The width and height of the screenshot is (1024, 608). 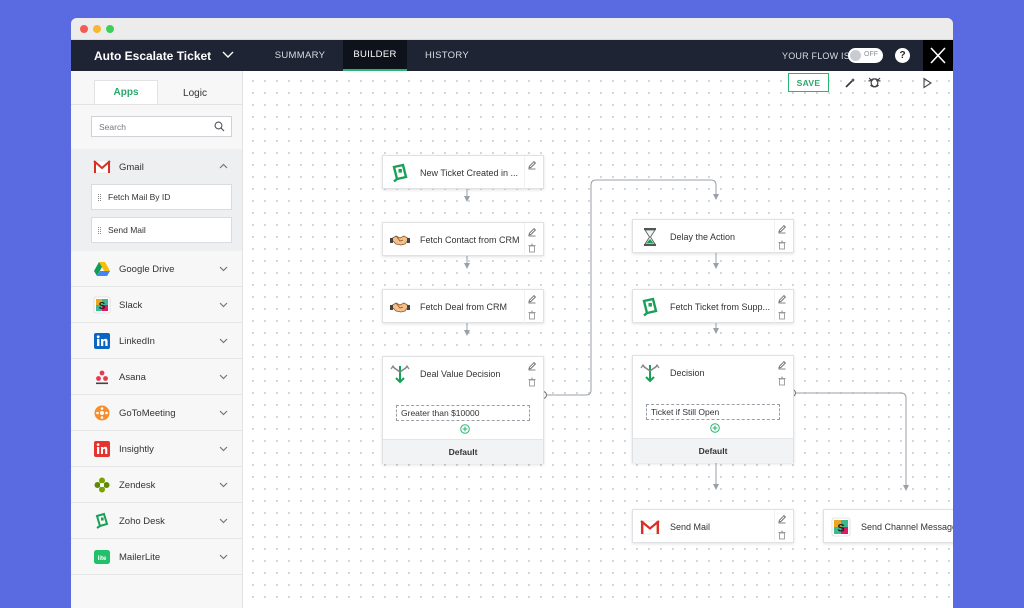 What do you see at coordinates (161, 197) in the screenshot?
I see `action-fetch-mail-by-id: Fetch Mail By ID` at bounding box center [161, 197].